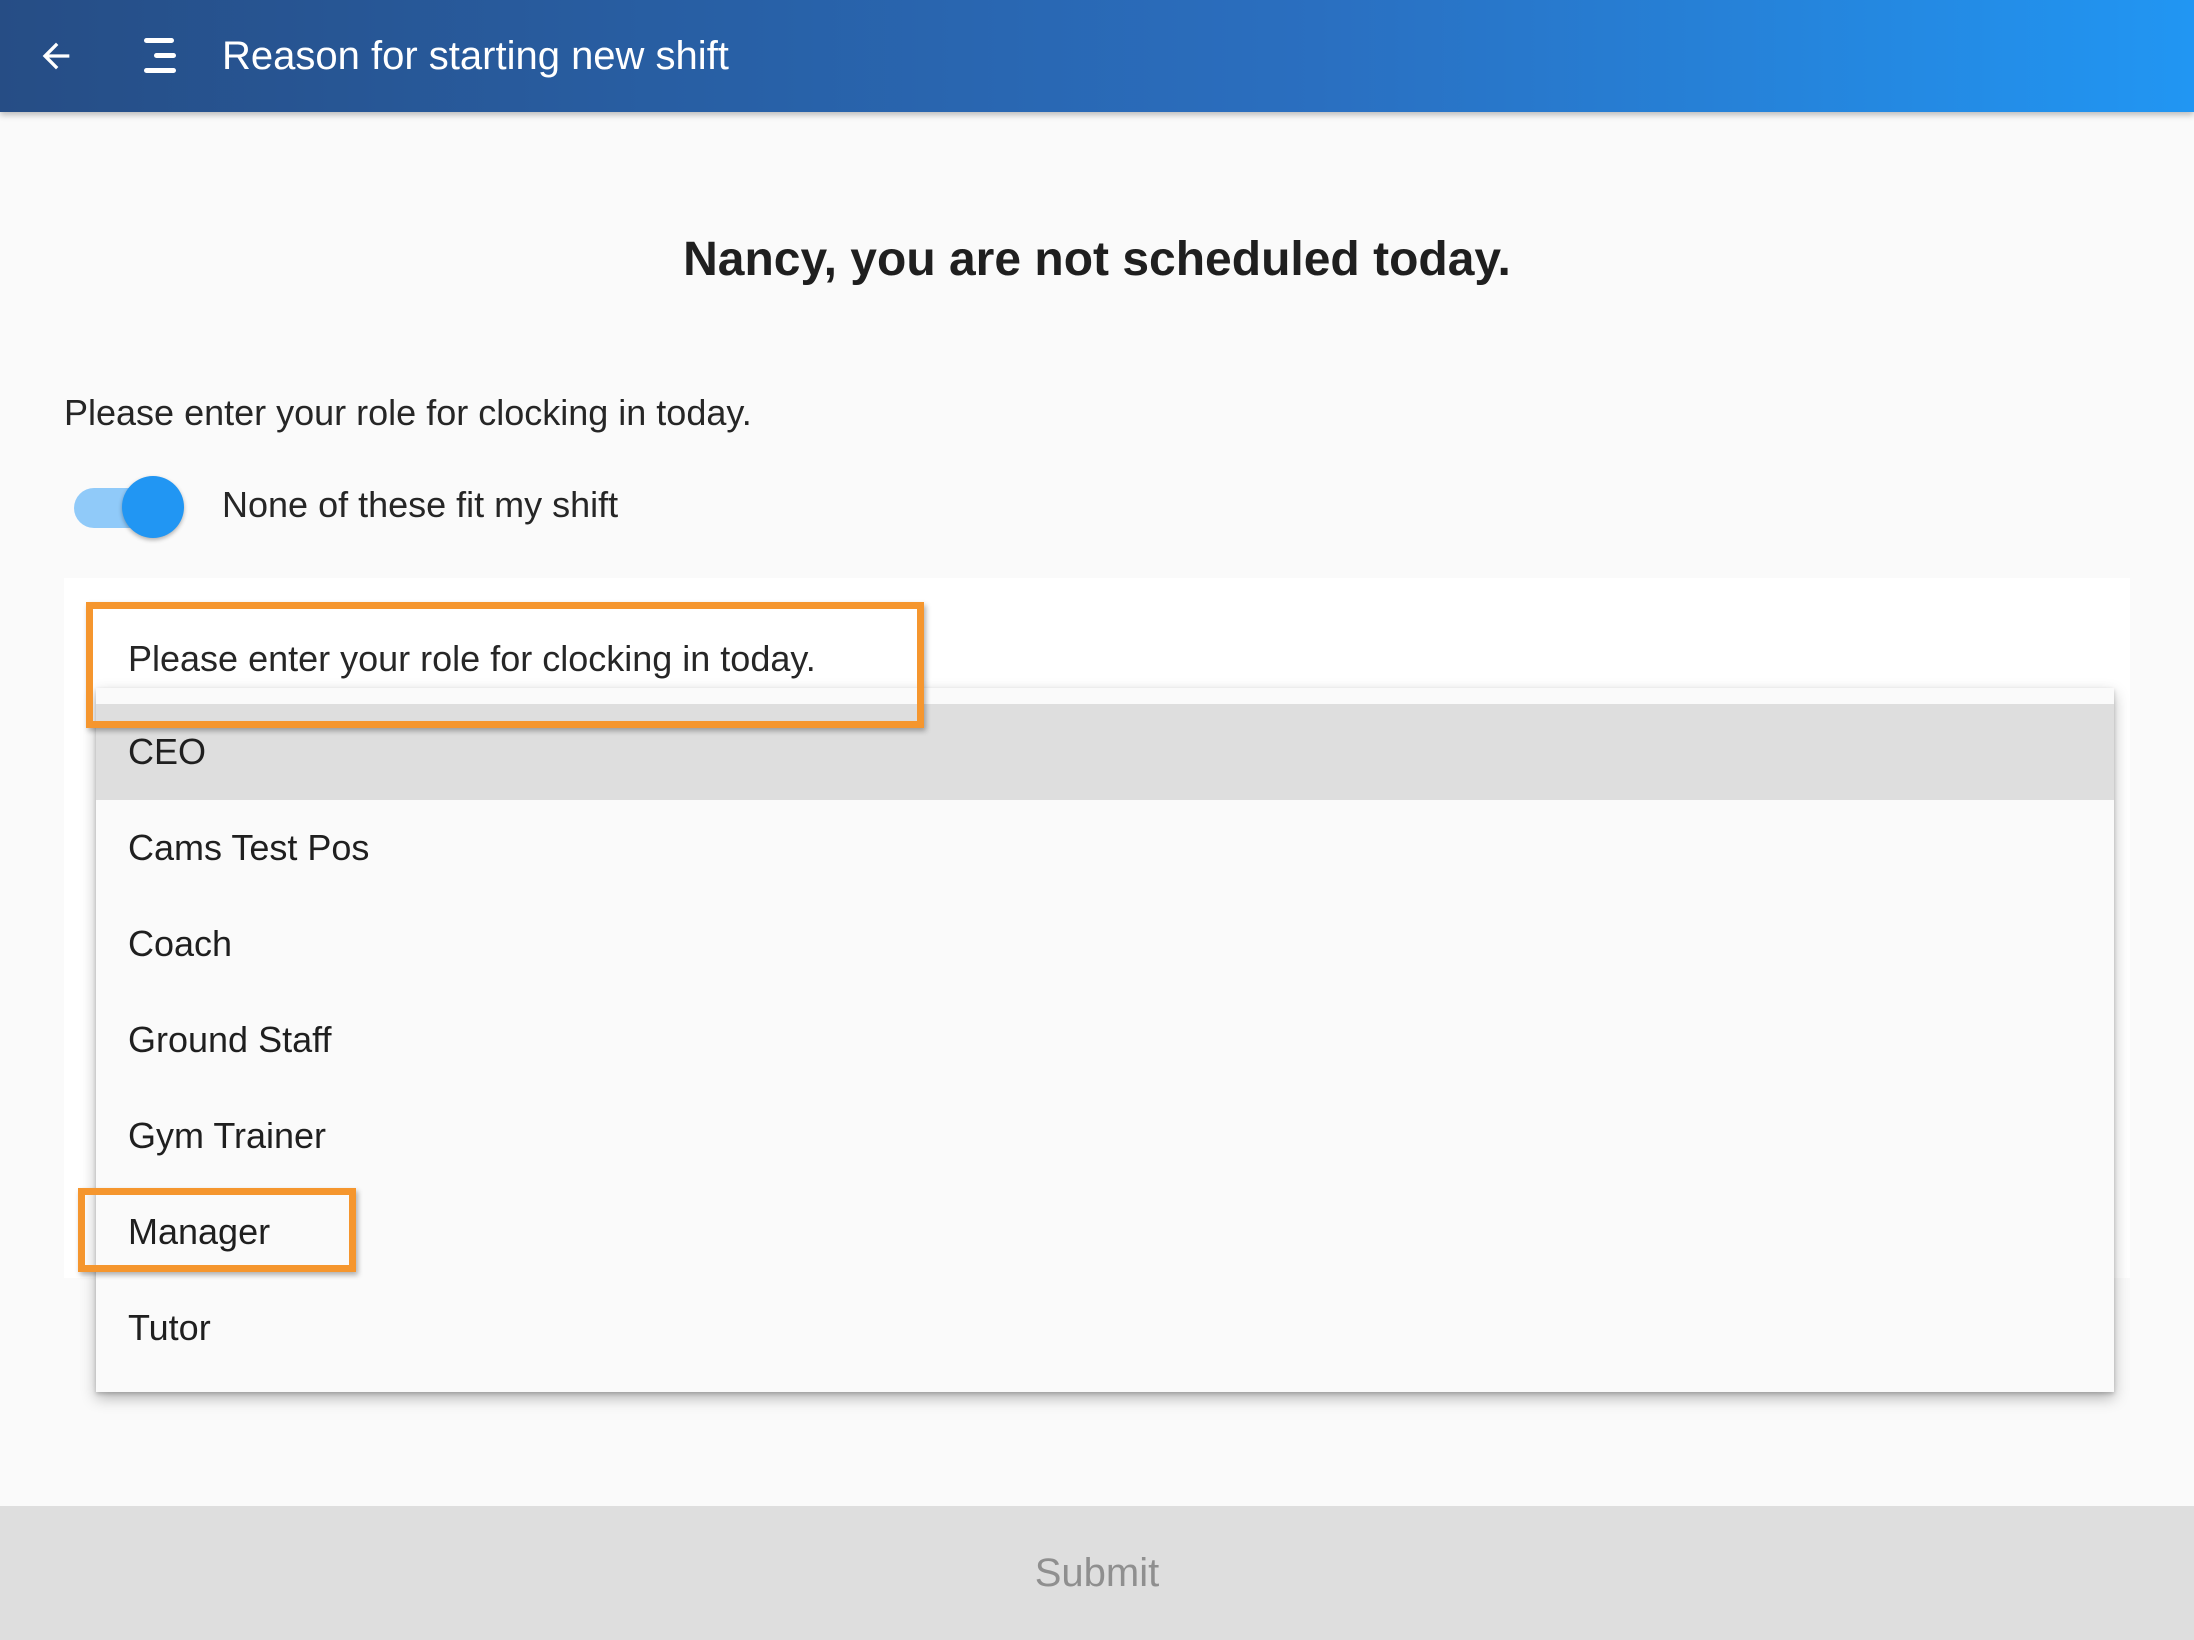 The image size is (2194, 1640). What do you see at coordinates (1105, 1232) in the screenshot?
I see `role-option-manager: Manager` at bounding box center [1105, 1232].